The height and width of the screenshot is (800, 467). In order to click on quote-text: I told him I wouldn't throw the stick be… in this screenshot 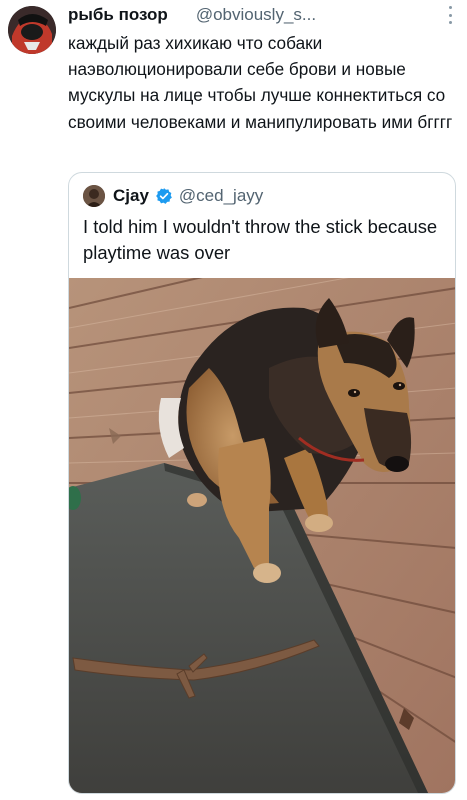, I will do `click(260, 239)`.